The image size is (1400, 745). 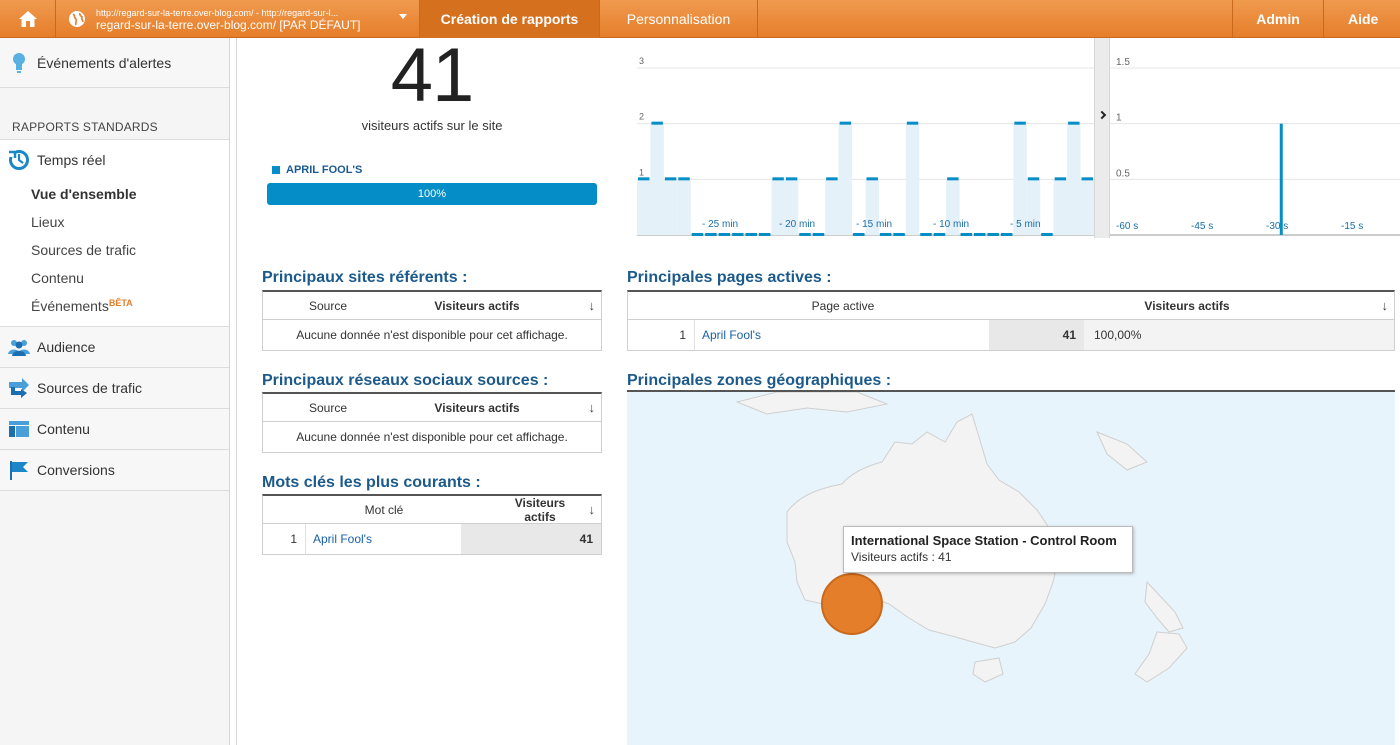 I want to click on y-tick-label: 1, so click(x=641, y=172).